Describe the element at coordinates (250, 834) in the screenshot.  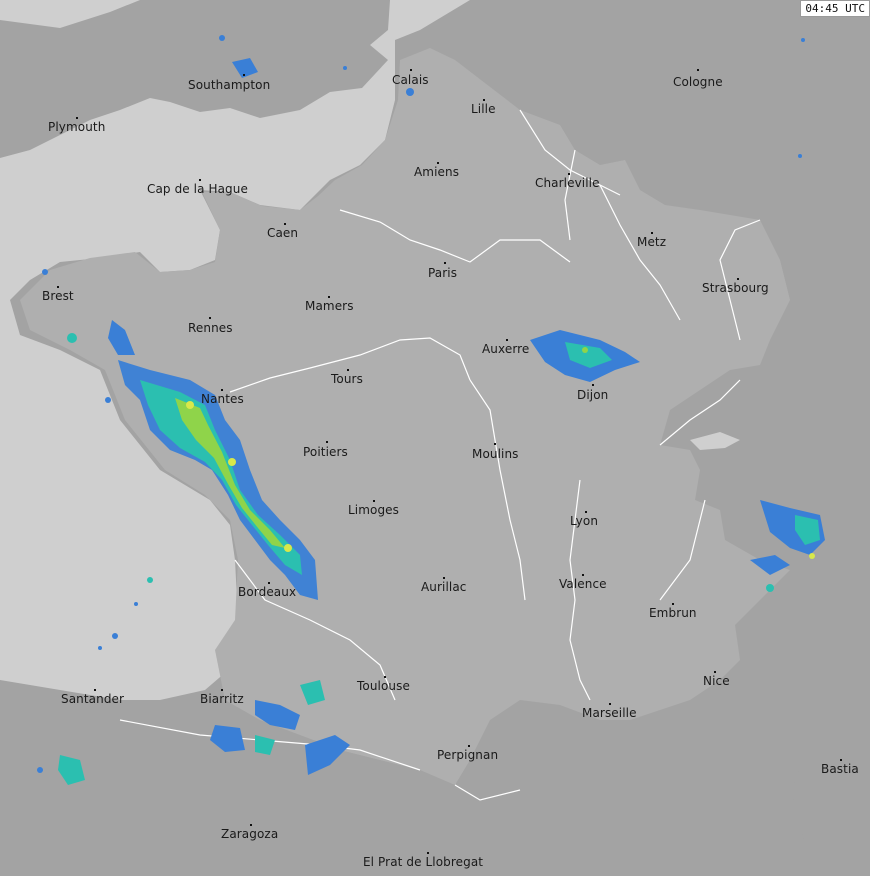
I see `city-label: Zaragoza` at that location.